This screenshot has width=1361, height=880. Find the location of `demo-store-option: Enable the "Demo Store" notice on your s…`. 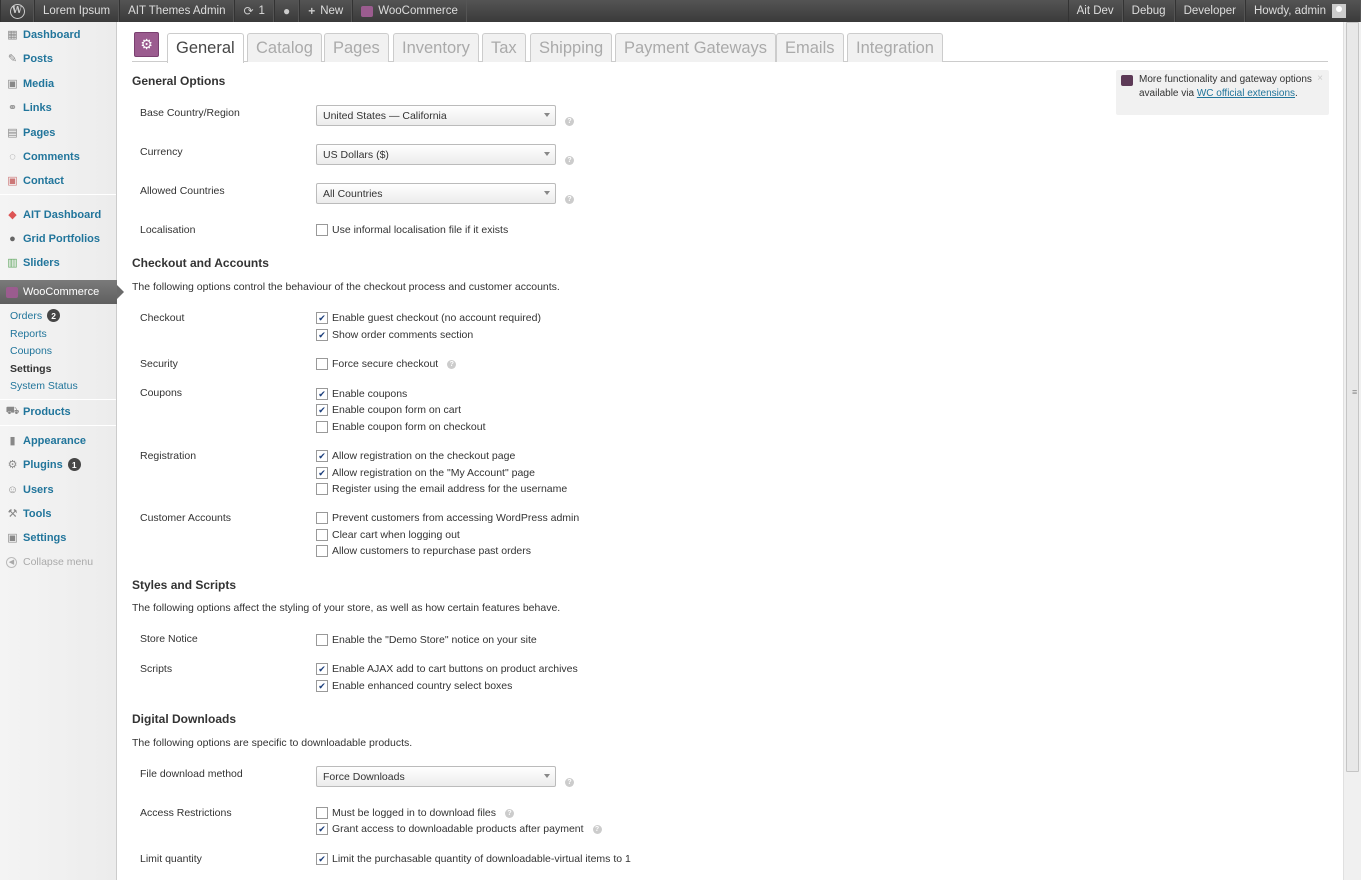

demo-store-option: Enable the "Demo Store" notice on your s… is located at coordinates (426, 640).